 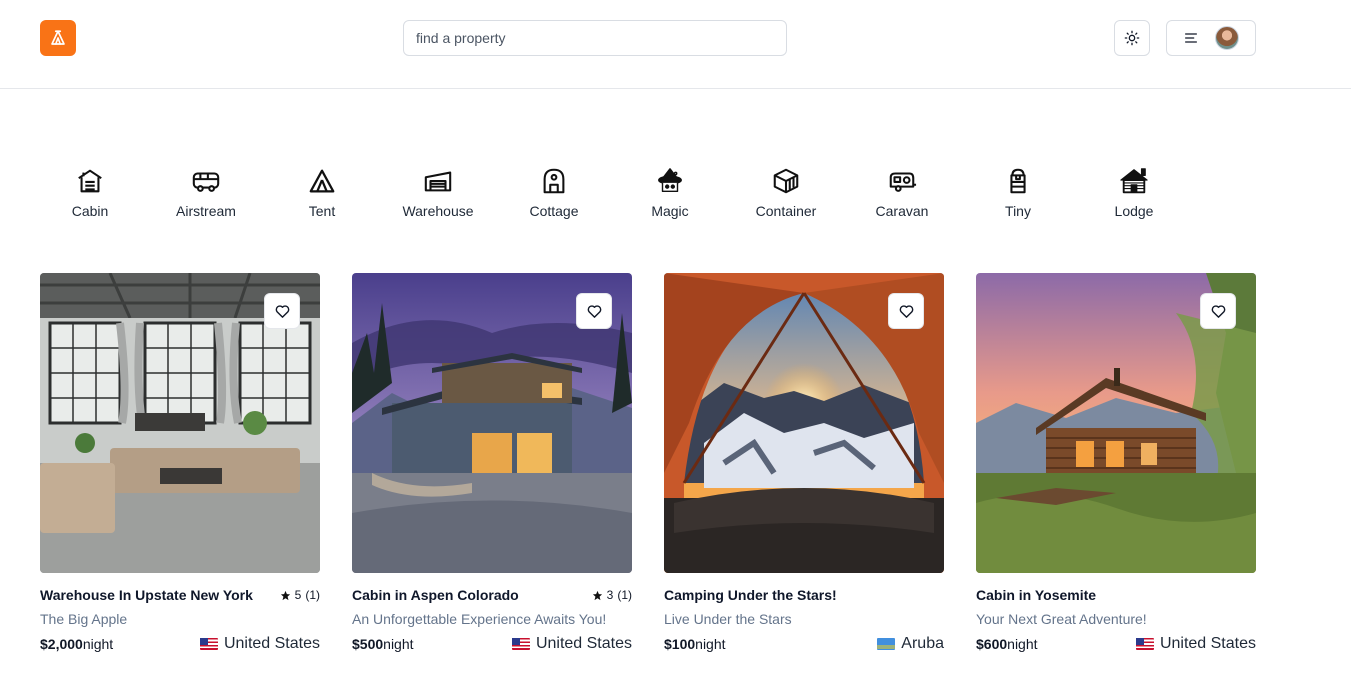 I want to click on category-label: Warehouse, so click(x=438, y=211).